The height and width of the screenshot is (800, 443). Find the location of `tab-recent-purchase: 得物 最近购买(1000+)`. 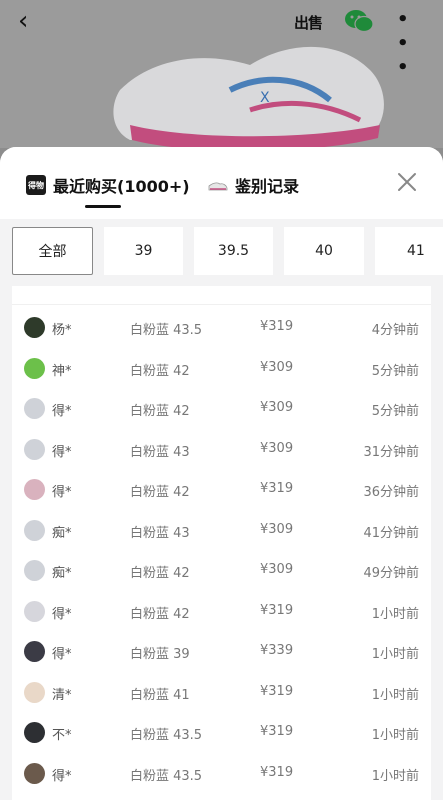

tab-recent-purchase: 得物 最近购买(1000+) is located at coordinates (108, 185).